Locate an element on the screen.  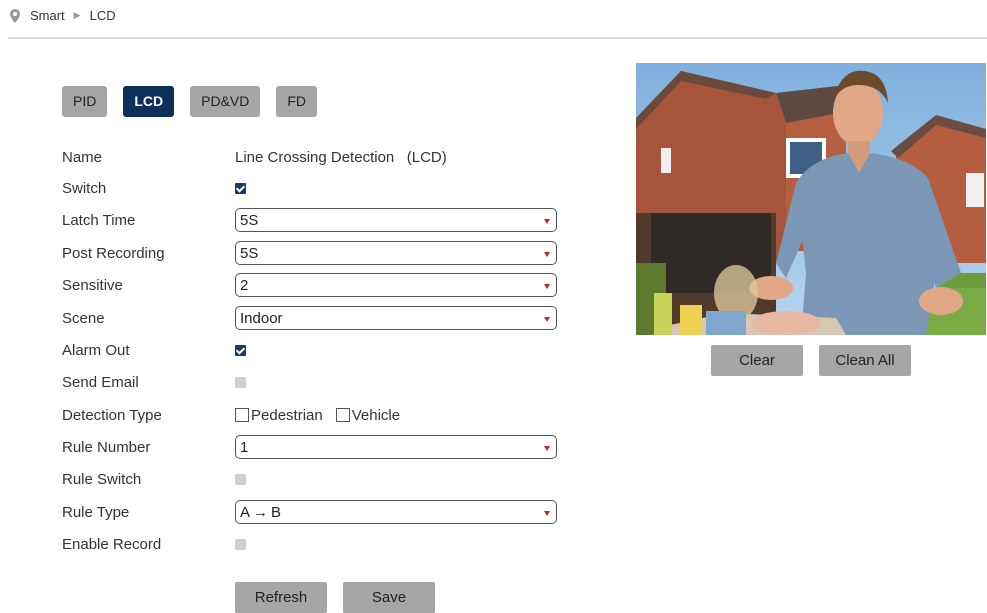
breadcrumb-arrow-icon: ▶ is located at coordinates (77, 15).